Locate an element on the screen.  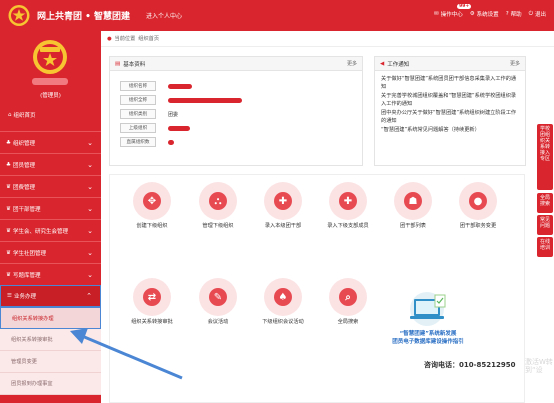
sidebar-item-business: ☰ 业务办理 ⌃ is located at coordinates (50, 296).